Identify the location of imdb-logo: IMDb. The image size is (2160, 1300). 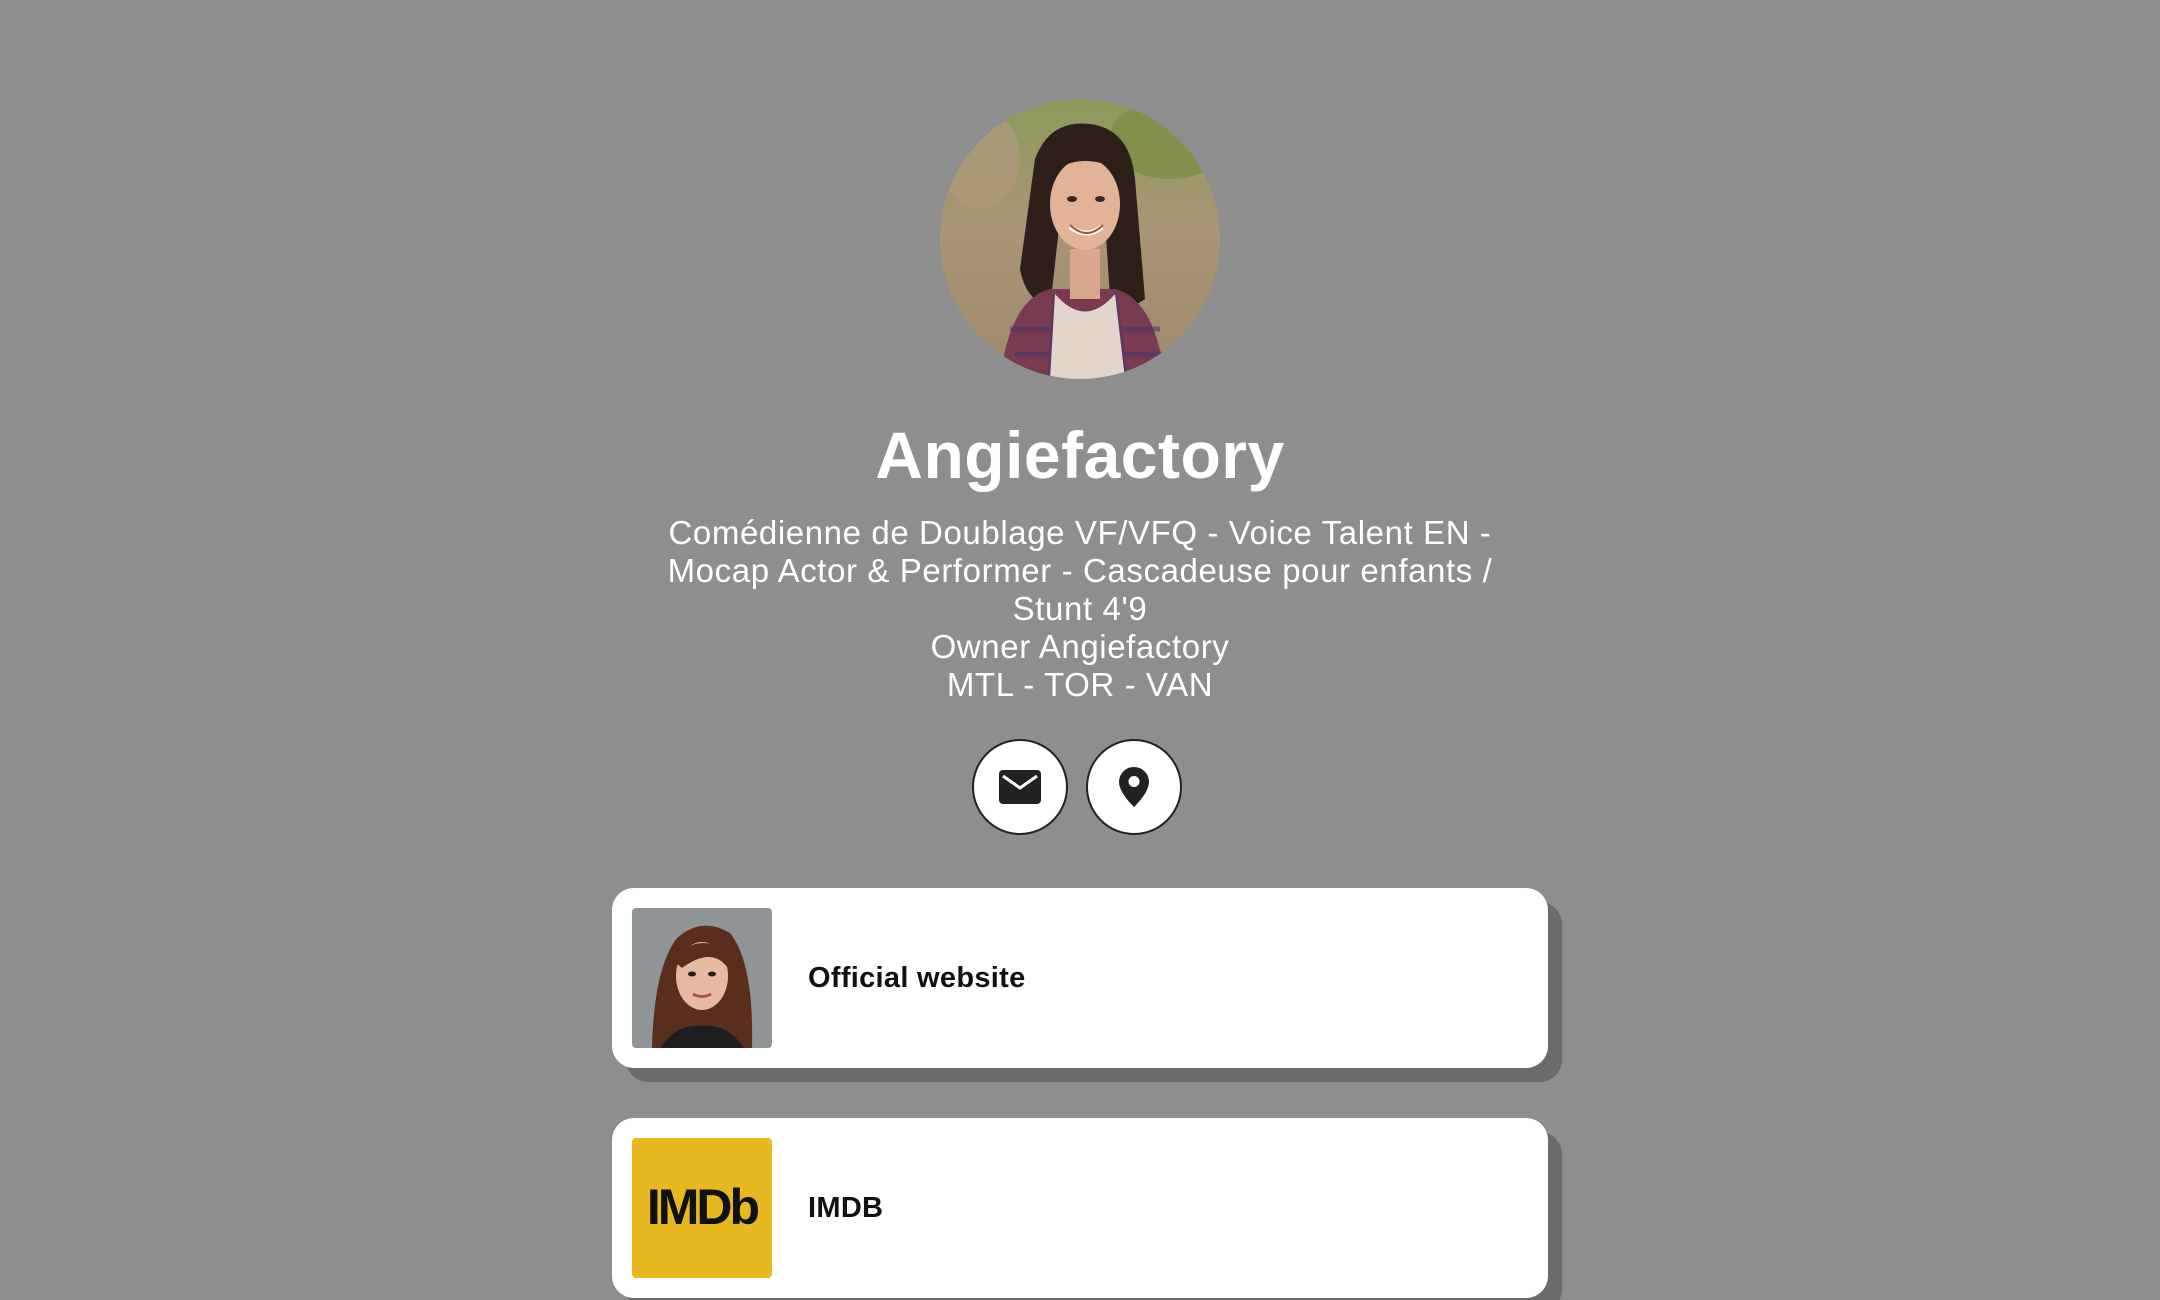
(702, 1208).